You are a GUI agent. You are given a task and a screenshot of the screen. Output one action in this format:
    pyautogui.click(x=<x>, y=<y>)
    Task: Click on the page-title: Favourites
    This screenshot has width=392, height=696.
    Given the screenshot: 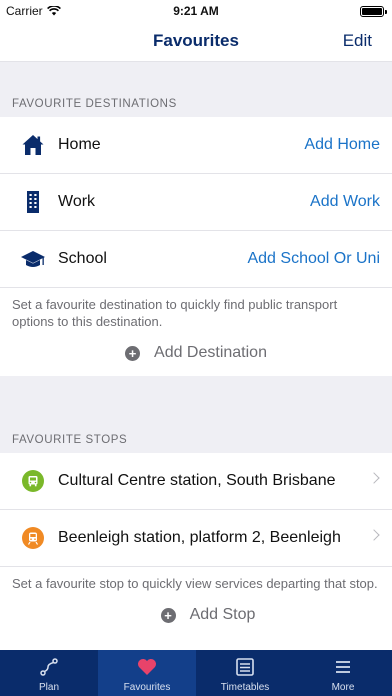 What is the action you would take?
    pyautogui.click(x=196, y=40)
    